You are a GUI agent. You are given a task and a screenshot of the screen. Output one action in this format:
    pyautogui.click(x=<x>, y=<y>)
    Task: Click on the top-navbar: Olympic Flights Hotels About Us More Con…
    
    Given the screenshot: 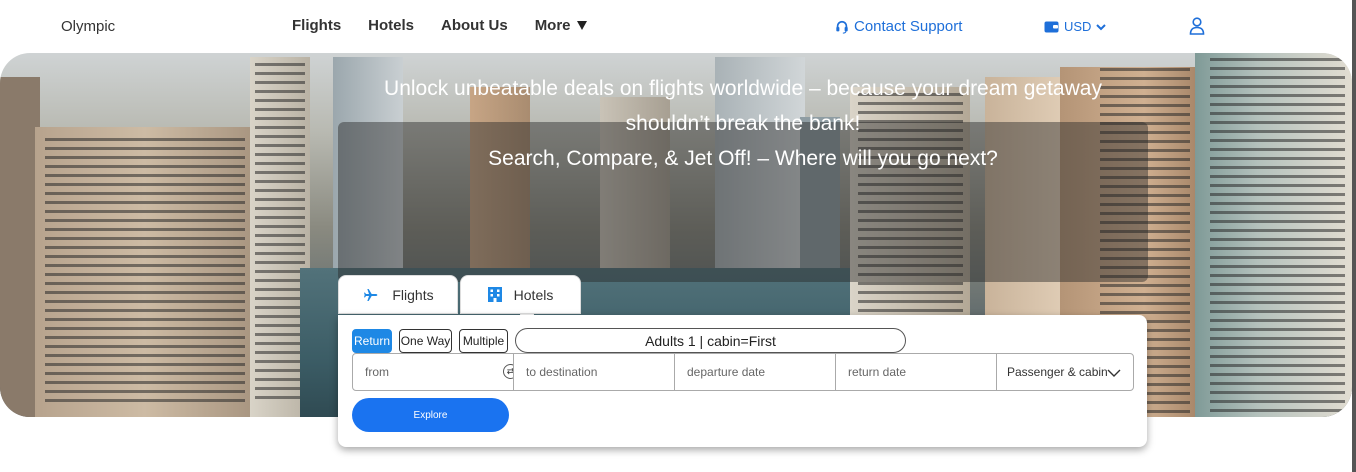 What is the action you would take?
    pyautogui.click(x=678, y=26)
    